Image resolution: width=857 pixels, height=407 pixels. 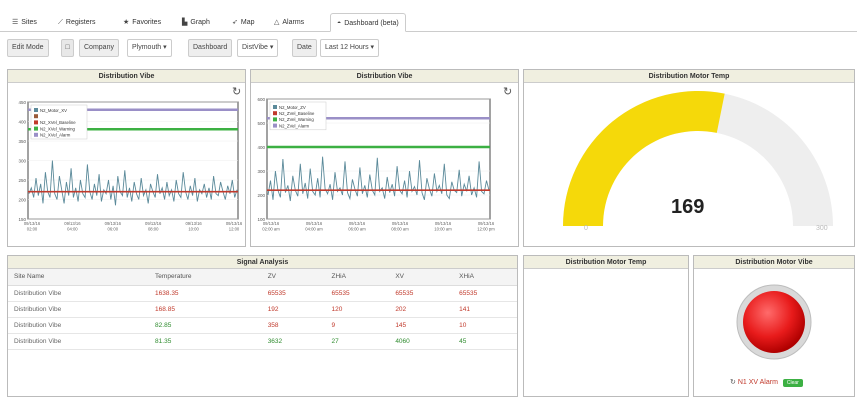 I want to click on column-header: Site Name, so click(x=79, y=277).